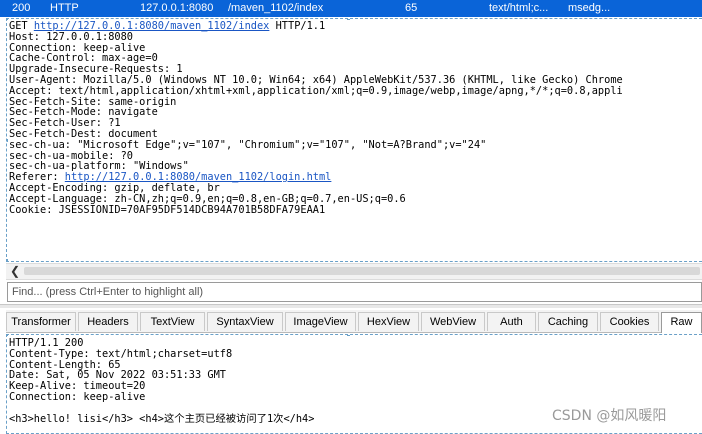 The width and height of the screenshot is (702, 434). What do you see at coordinates (629, 321) in the screenshot?
I see `tab-cookies: Cookies` at bounding box center [629, 321].